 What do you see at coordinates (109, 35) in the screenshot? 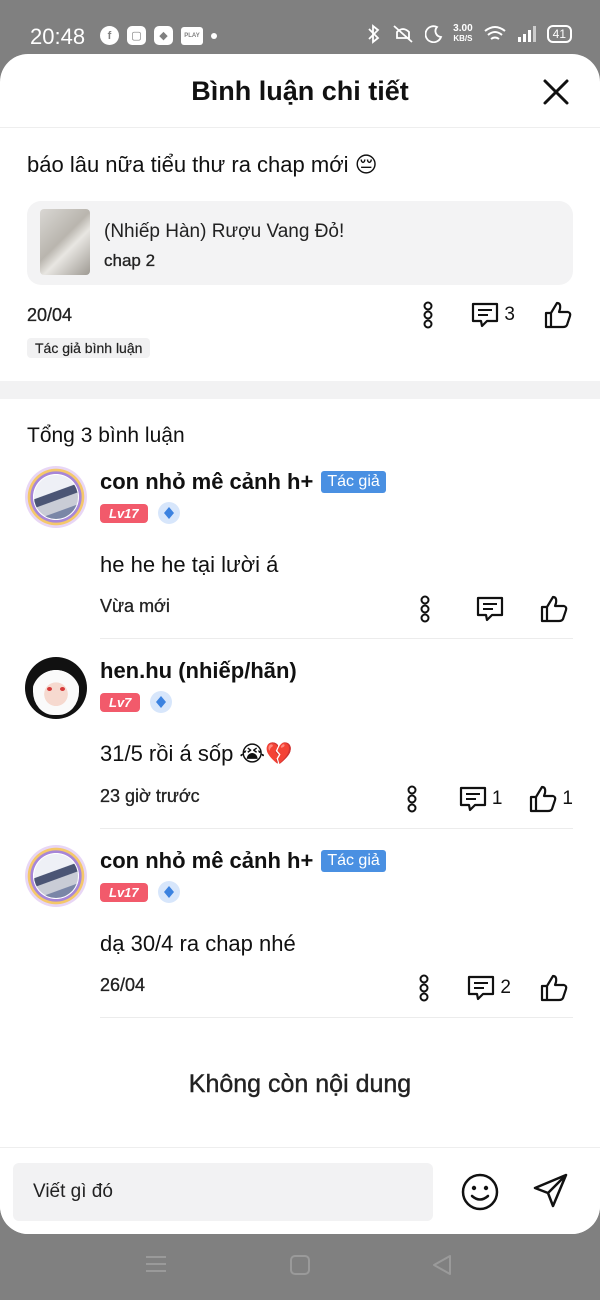
I see `facebook-icon: f` at bounding box center [109, 35].